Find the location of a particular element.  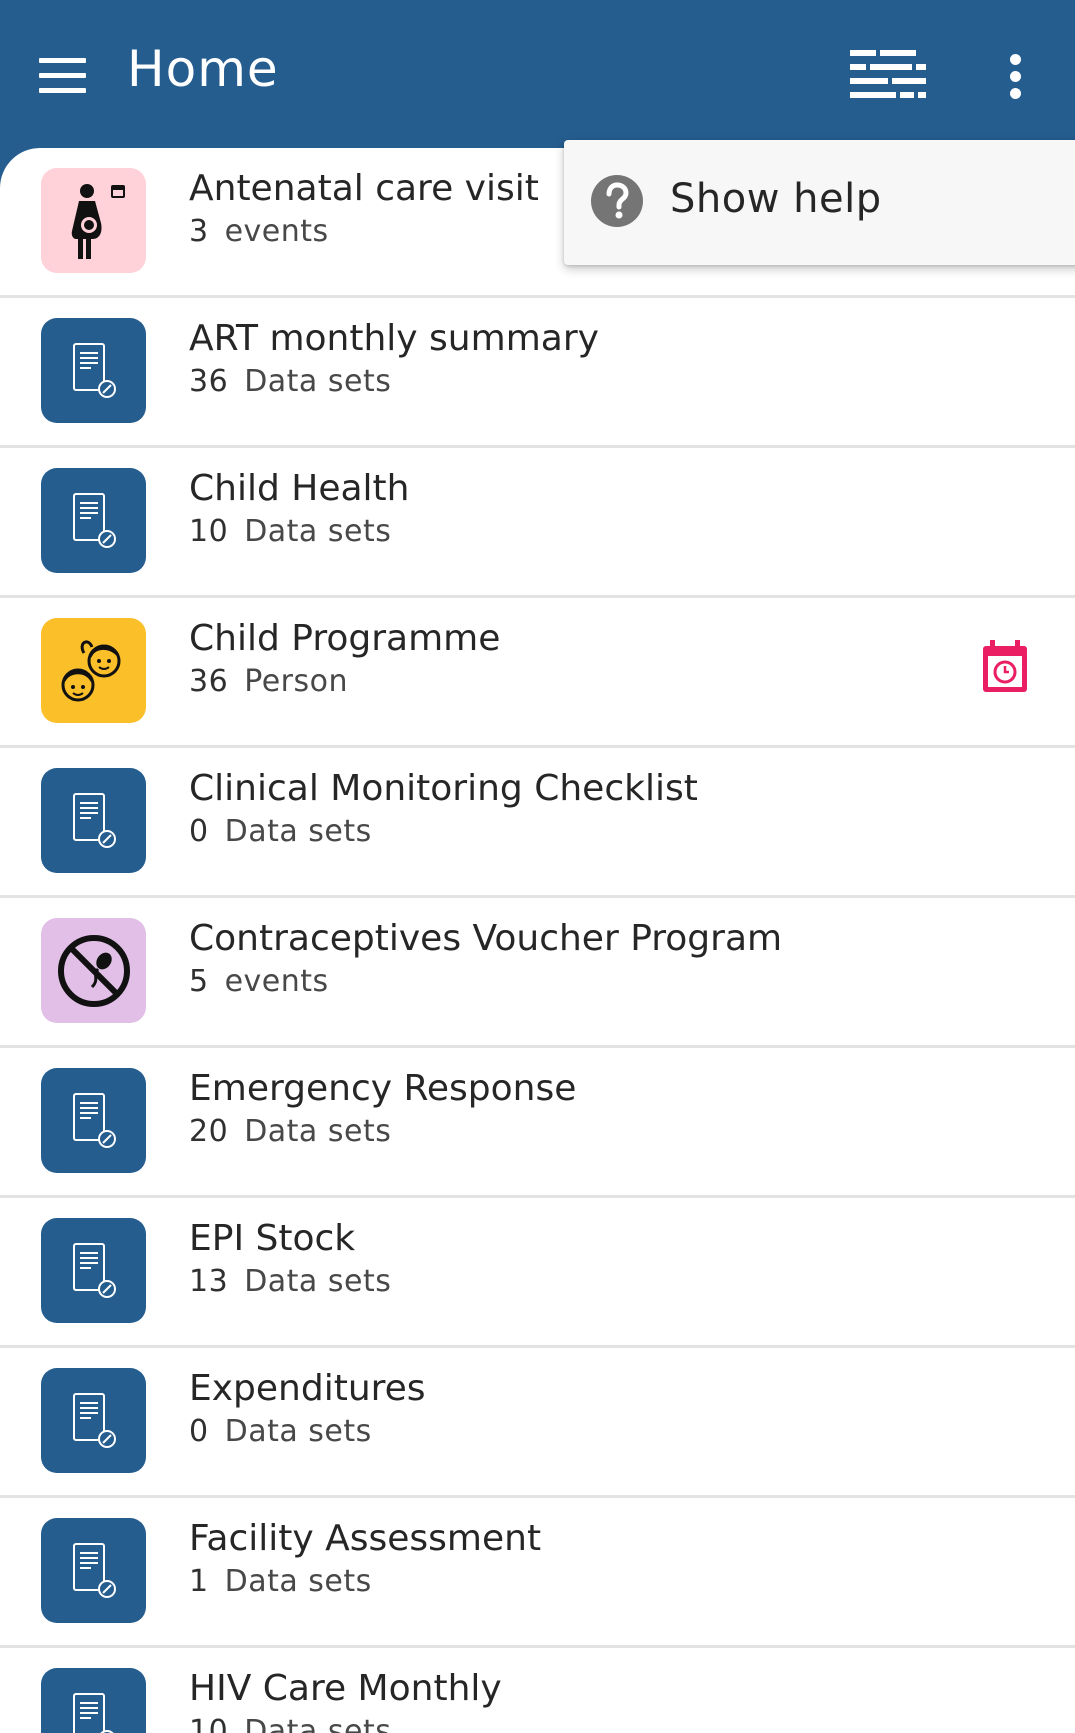

program-count: 3 events is located at coordinates (259, 231).